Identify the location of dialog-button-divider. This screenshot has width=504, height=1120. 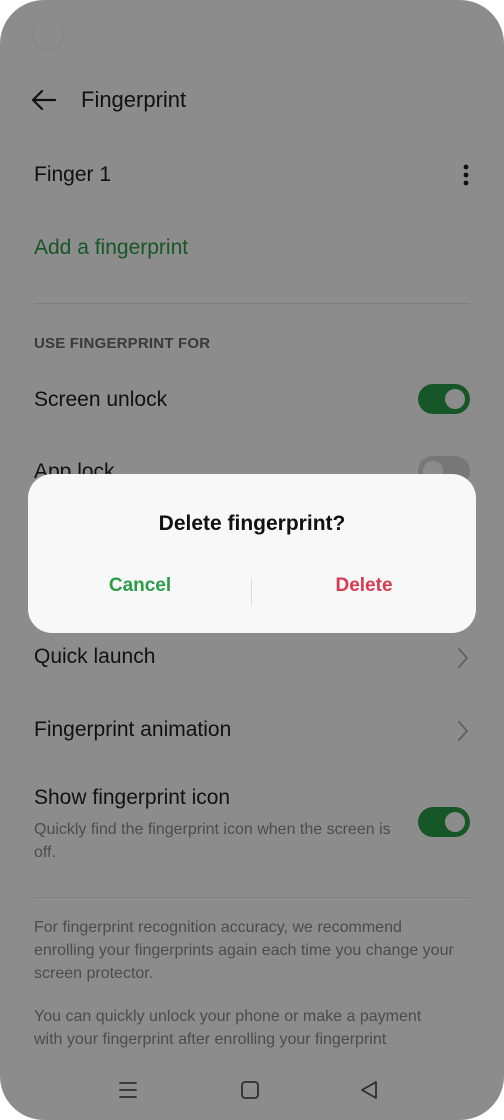
(251, 592).